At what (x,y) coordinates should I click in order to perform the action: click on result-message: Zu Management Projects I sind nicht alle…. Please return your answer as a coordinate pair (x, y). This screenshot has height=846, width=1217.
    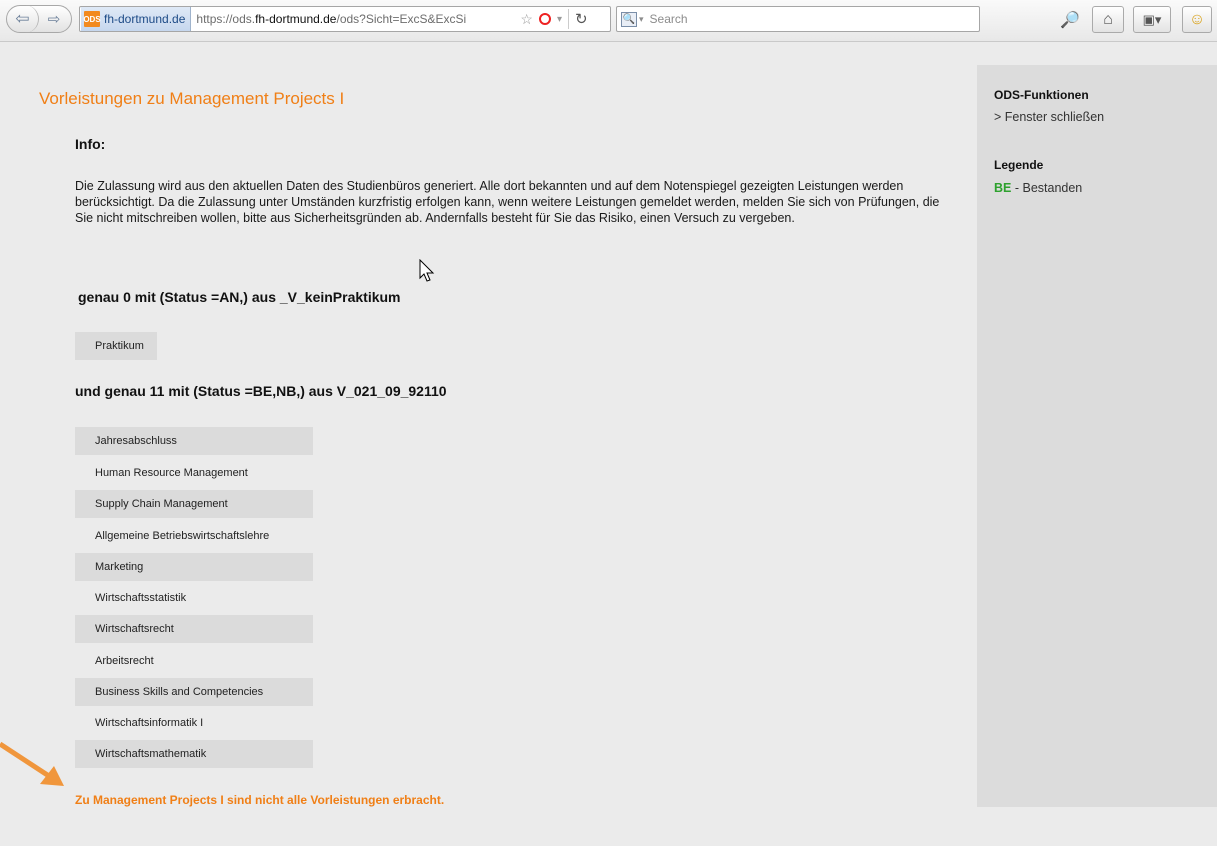
    Looking at the image, I should click on (260, 800).